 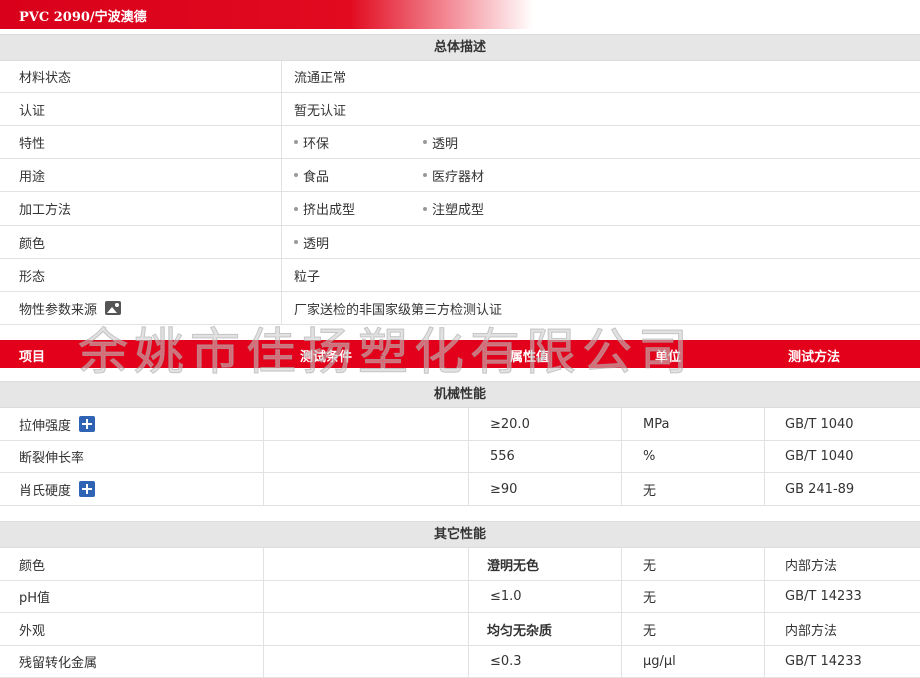 What do you see at coordinates (32, 144) in the screenshot?
I see `overview-label-text: 特性` at bounding box center [32, 144].